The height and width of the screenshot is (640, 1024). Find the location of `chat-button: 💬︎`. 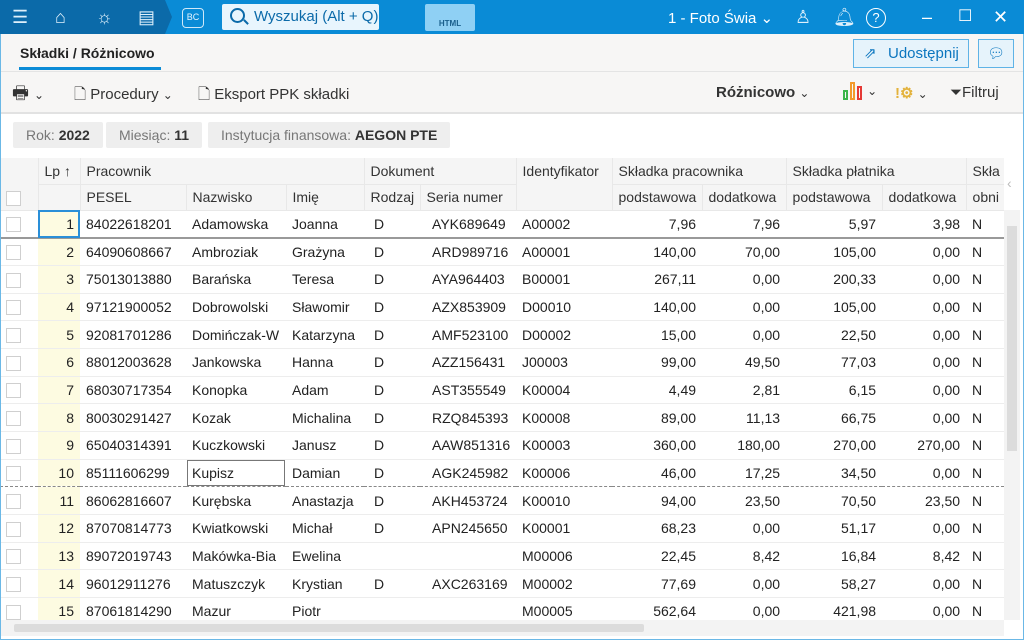

chat-button: 💬︎ is located at coordinates (996, 53).